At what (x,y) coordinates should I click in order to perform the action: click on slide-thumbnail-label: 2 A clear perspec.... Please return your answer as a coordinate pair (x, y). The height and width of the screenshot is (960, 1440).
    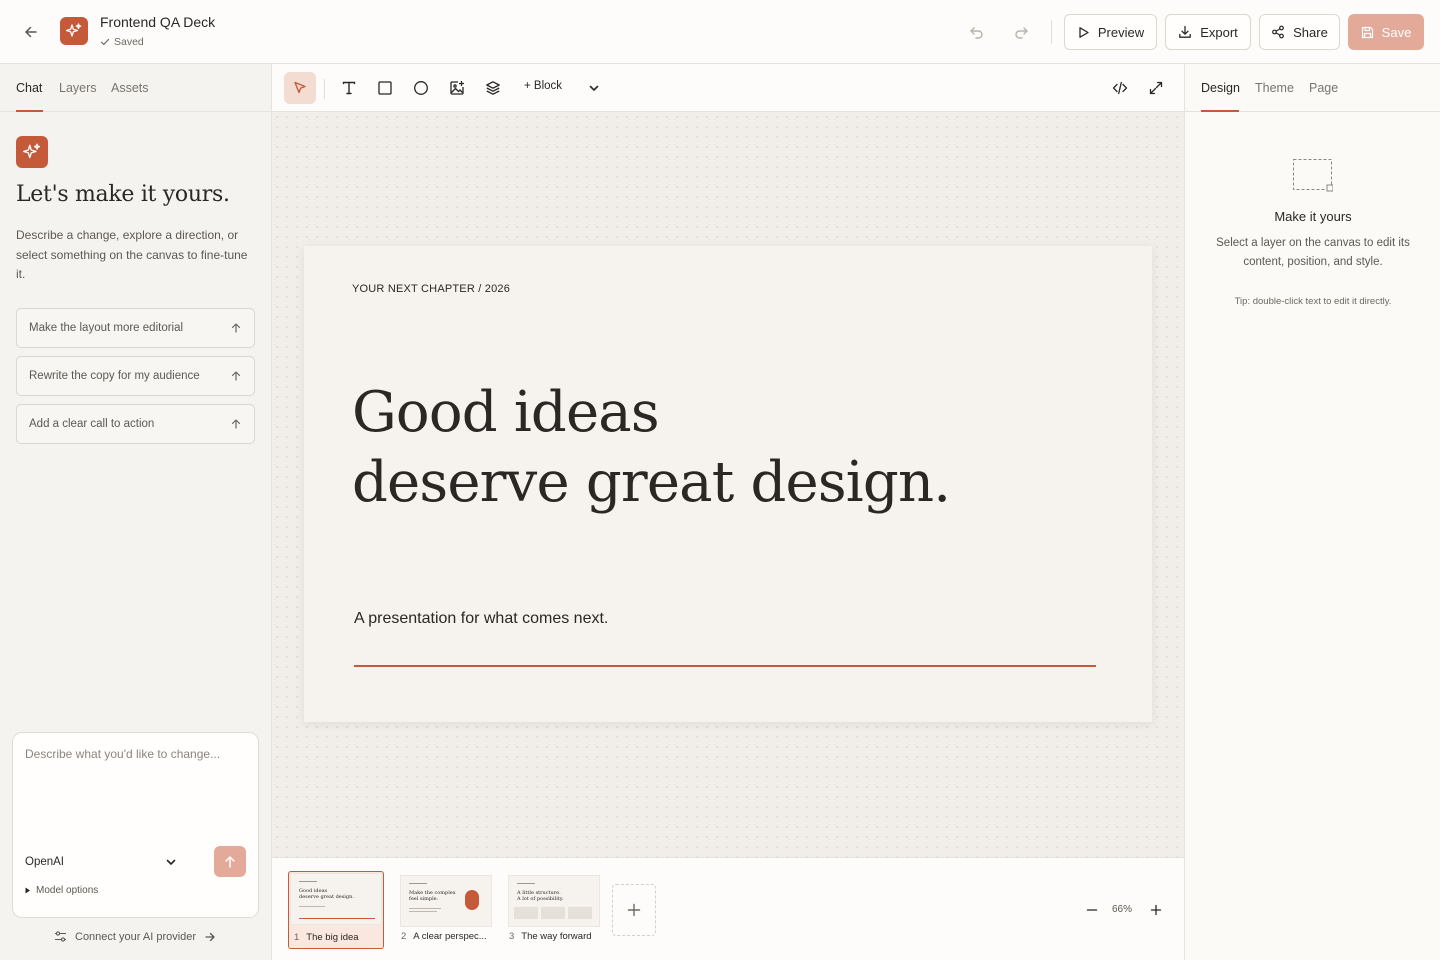
    Looking at the image, I should click on (444, 936).